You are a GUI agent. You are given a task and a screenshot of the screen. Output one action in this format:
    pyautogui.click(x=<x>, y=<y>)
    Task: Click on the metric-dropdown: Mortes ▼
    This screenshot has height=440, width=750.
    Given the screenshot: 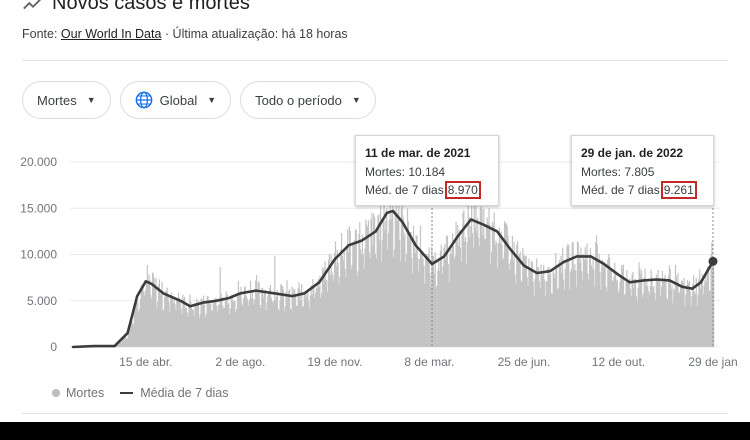 What is the action you would take?
    pyautogui.click(x=66, y=100)
    